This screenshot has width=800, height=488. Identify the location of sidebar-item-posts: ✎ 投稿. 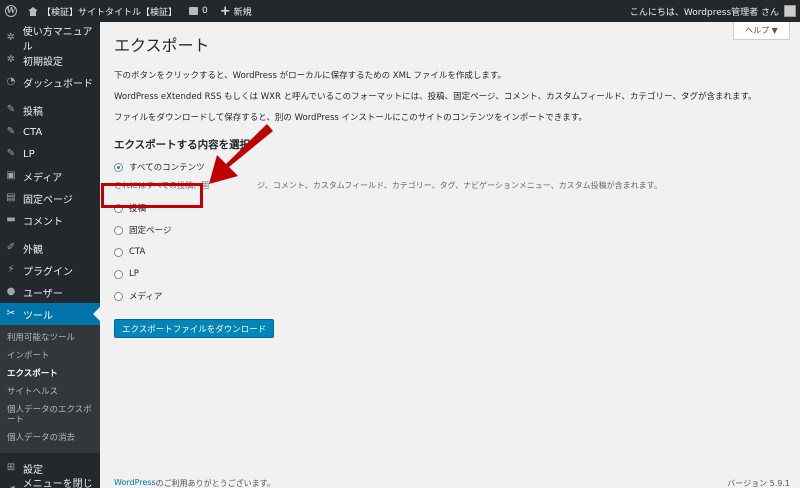
(50, 110).